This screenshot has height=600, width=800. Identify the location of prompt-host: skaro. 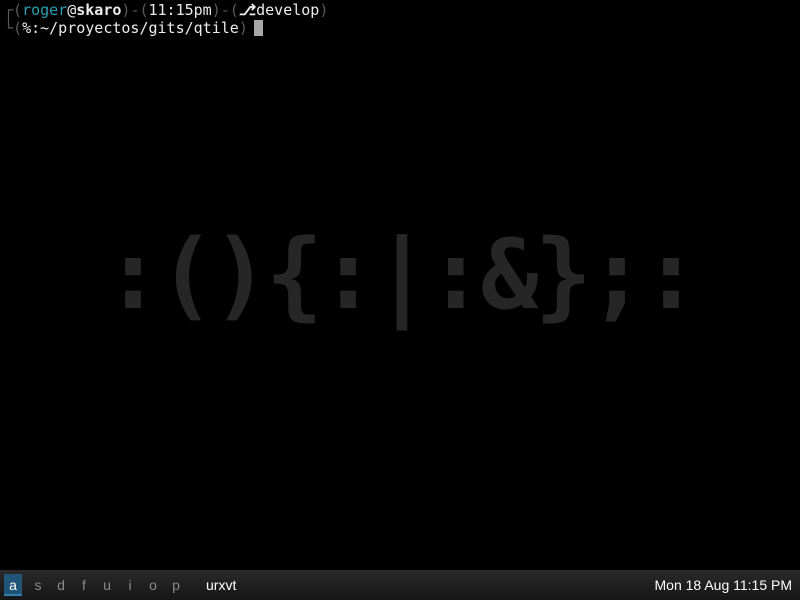
(99, 10).